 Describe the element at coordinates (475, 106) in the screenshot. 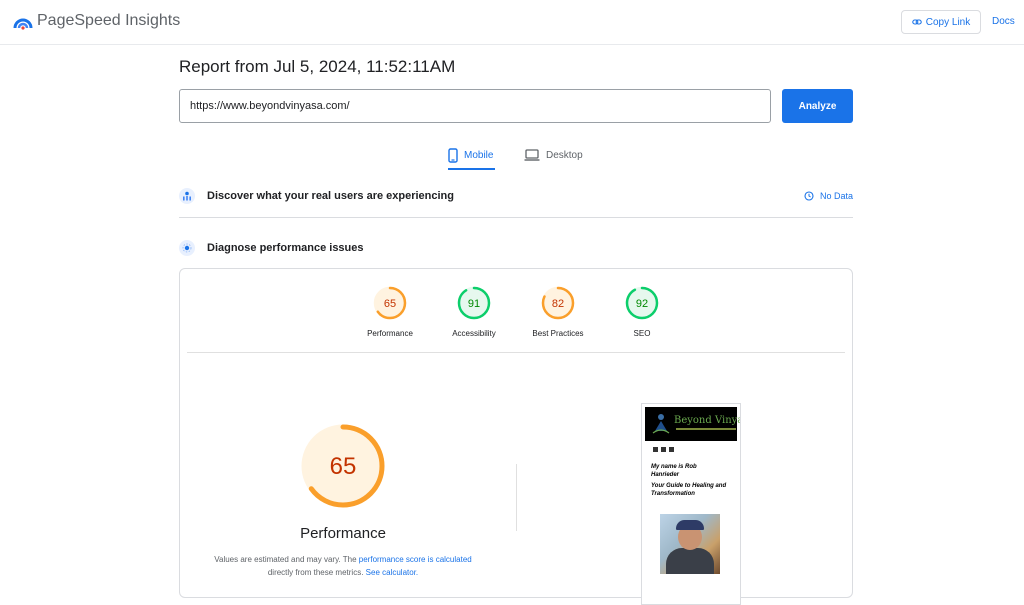

I see `url-input` at that location.